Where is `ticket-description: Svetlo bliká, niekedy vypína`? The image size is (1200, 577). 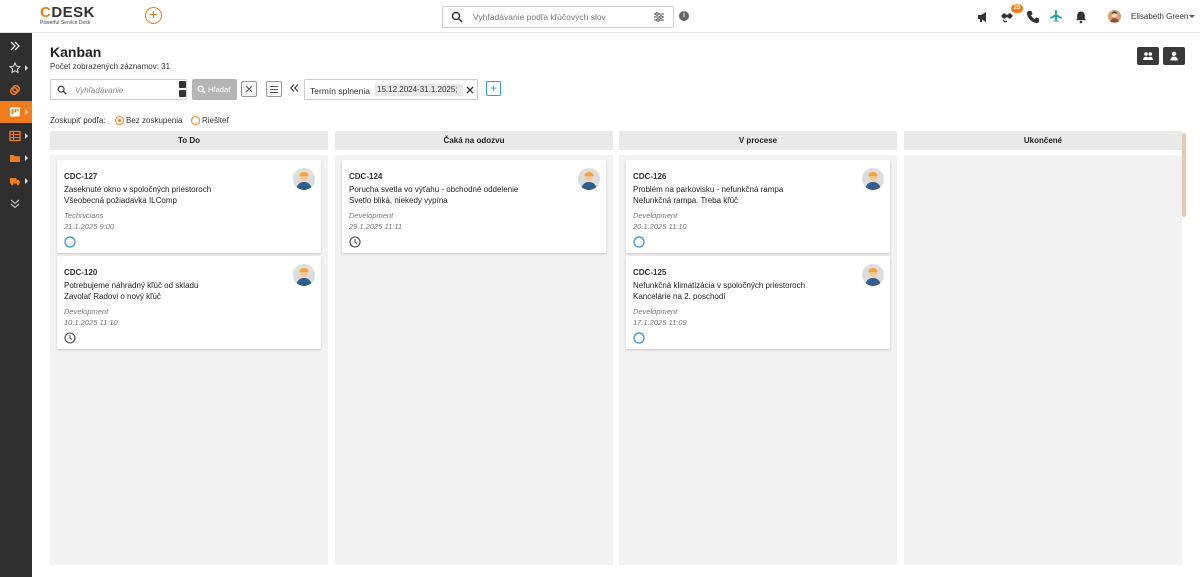 ticket-description: Svetlo bliká, niekedy vypína is located at coordinates (398, 200).